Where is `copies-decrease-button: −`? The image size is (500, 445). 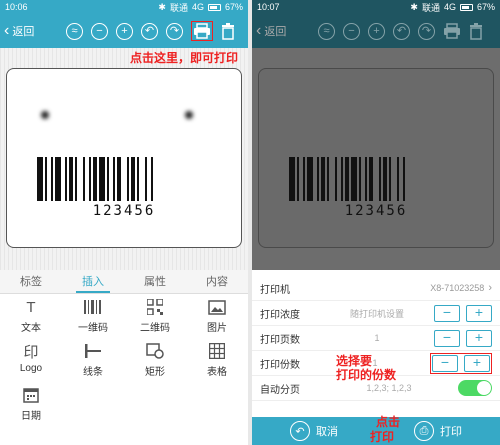 copies-decrease-button: − is located at coordinates (445, 363).